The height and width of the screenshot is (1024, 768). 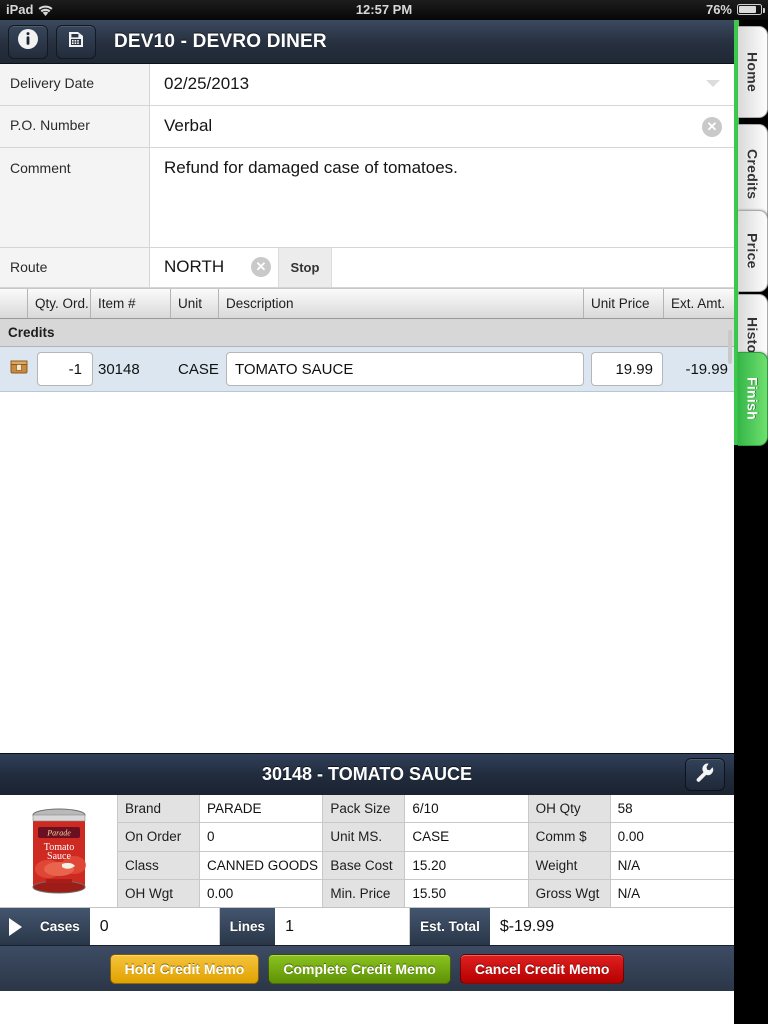 I want to click on chevron-down-icon, so click(x=713, y=83).